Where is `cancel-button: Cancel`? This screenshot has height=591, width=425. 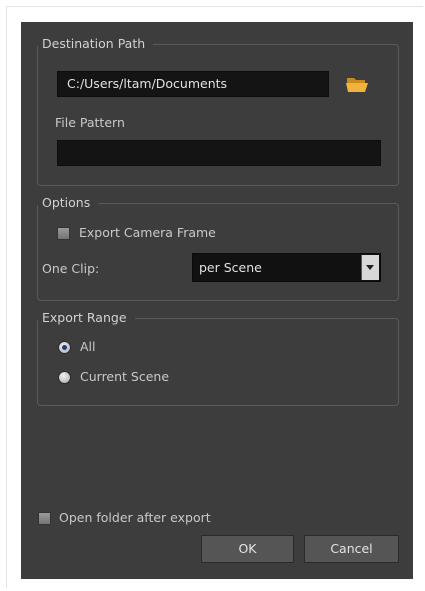 cancel-button: Cancel is located at coordinates (351, 549).